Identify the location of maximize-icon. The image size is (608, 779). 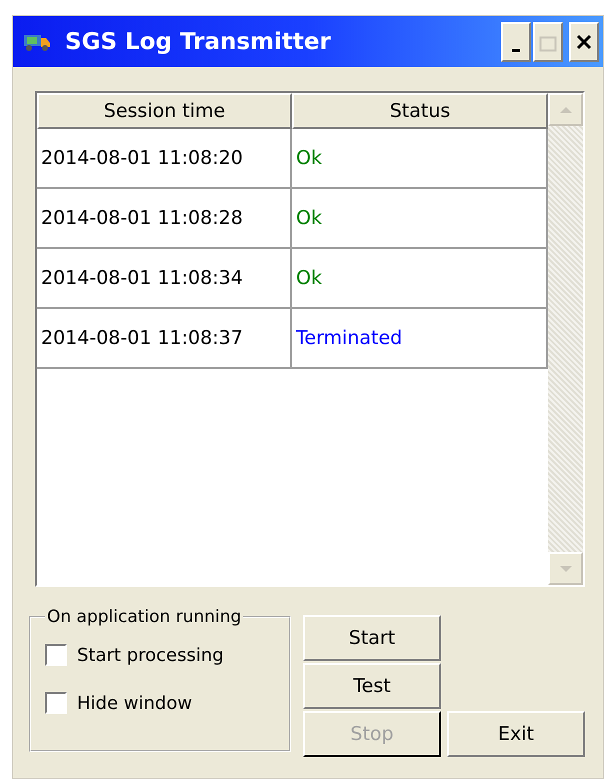
(548, 44).